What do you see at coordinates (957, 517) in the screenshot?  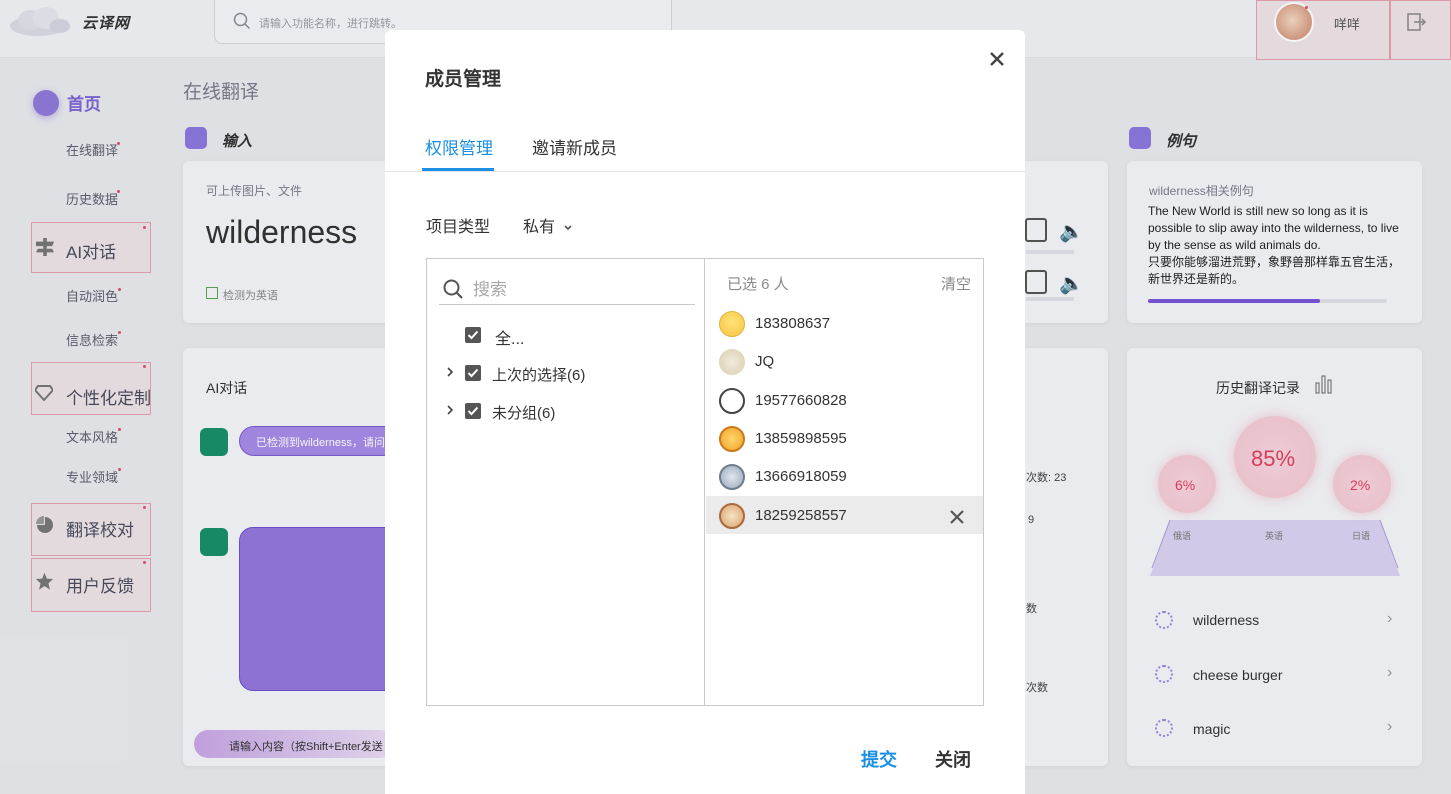 I see `remove-member-icon` at bounding box center [957, 517].